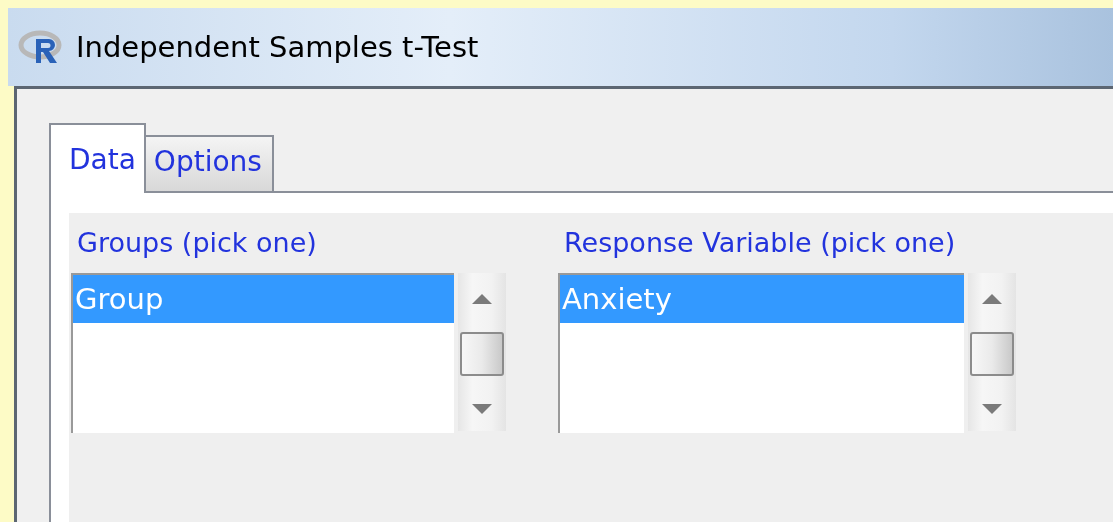 This screenshot has height=522, width=1113. I want to click on tab: Options, so click(209, 163).